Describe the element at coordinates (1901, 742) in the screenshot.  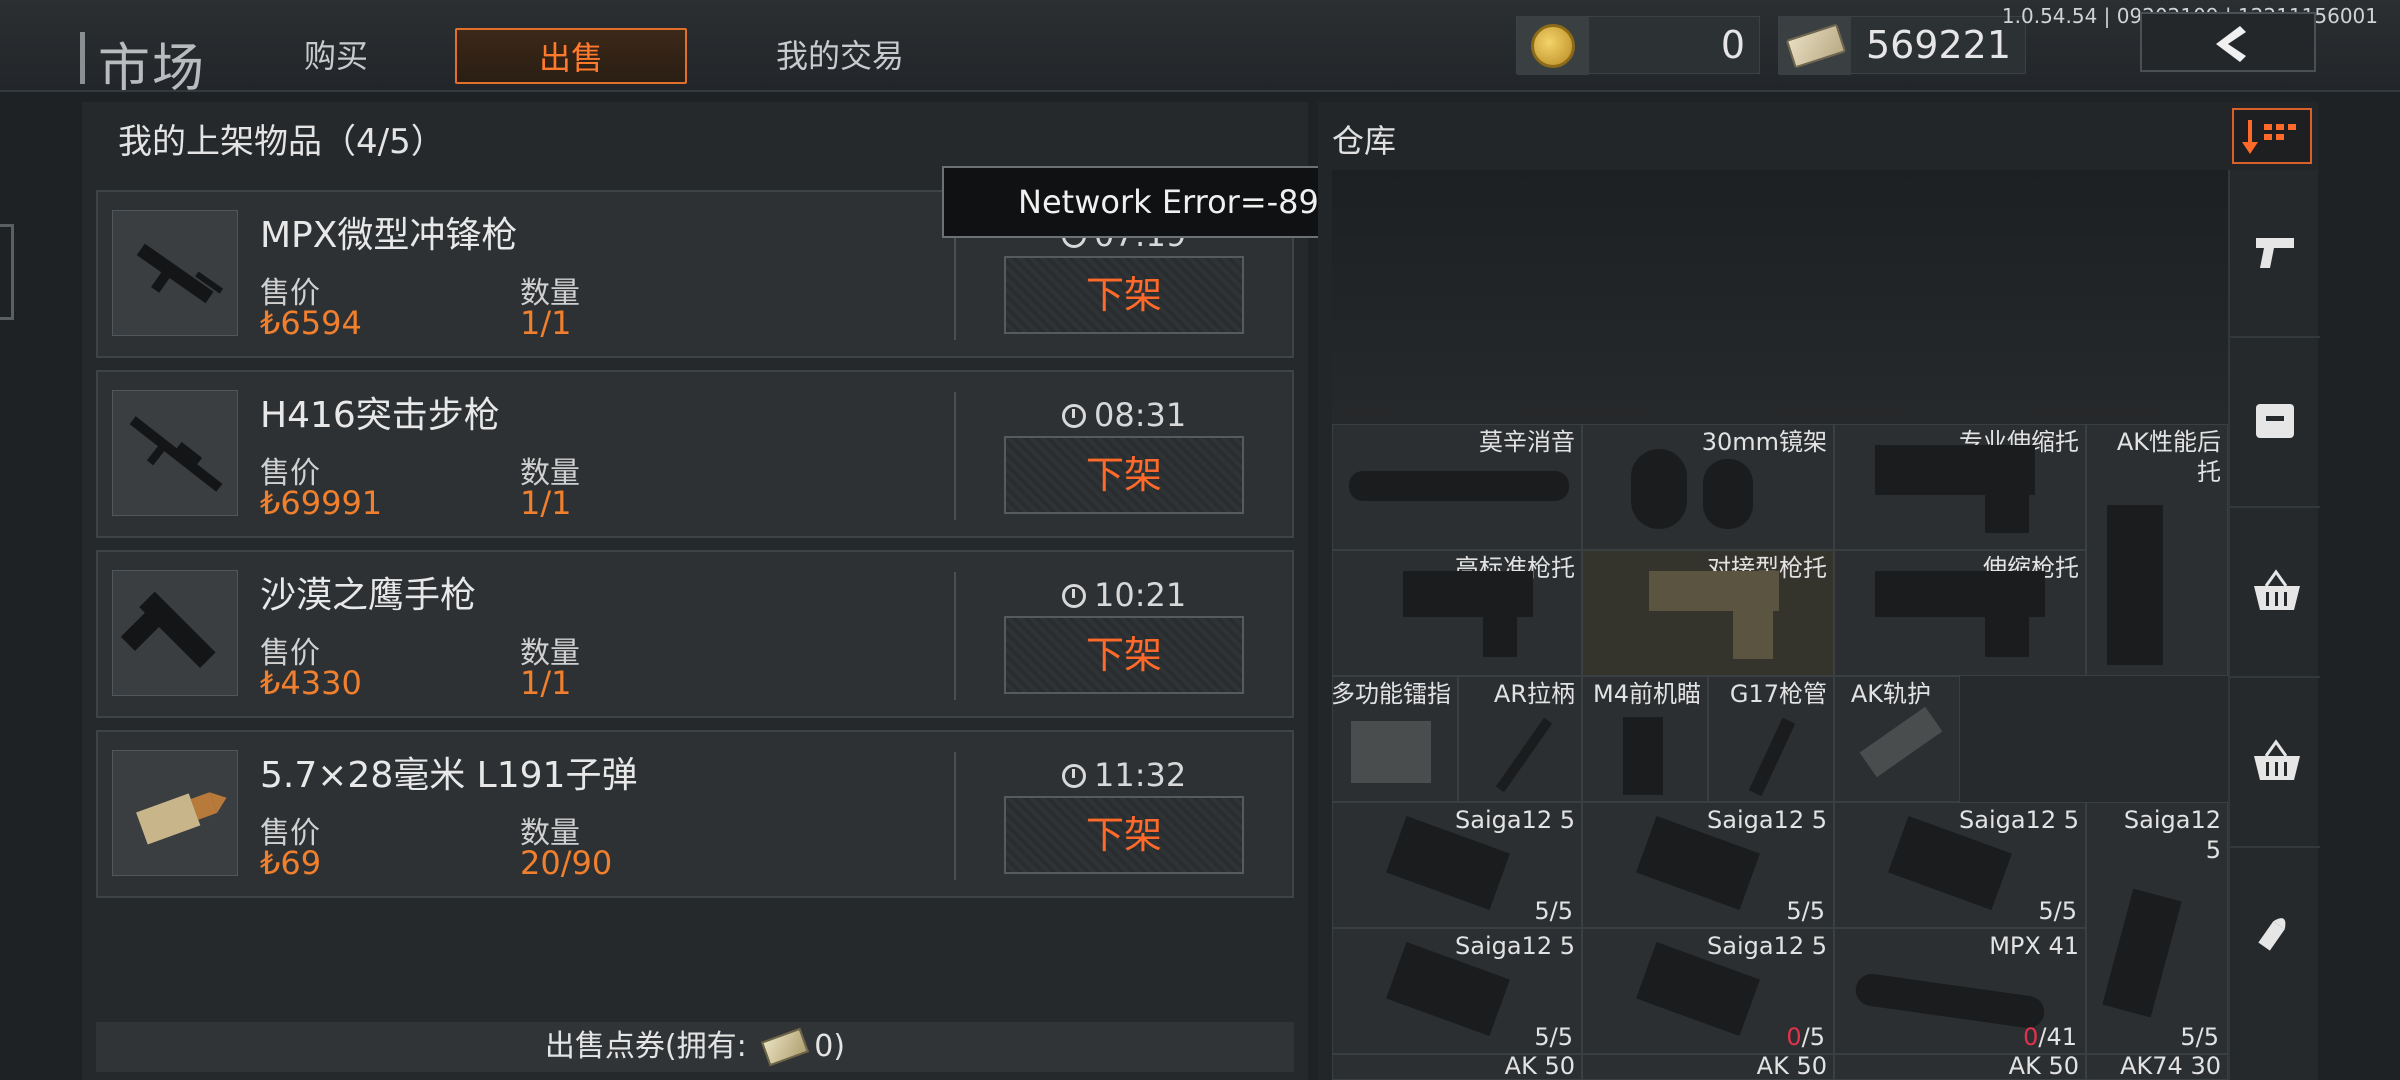
I see `handguard-icon` at that location.